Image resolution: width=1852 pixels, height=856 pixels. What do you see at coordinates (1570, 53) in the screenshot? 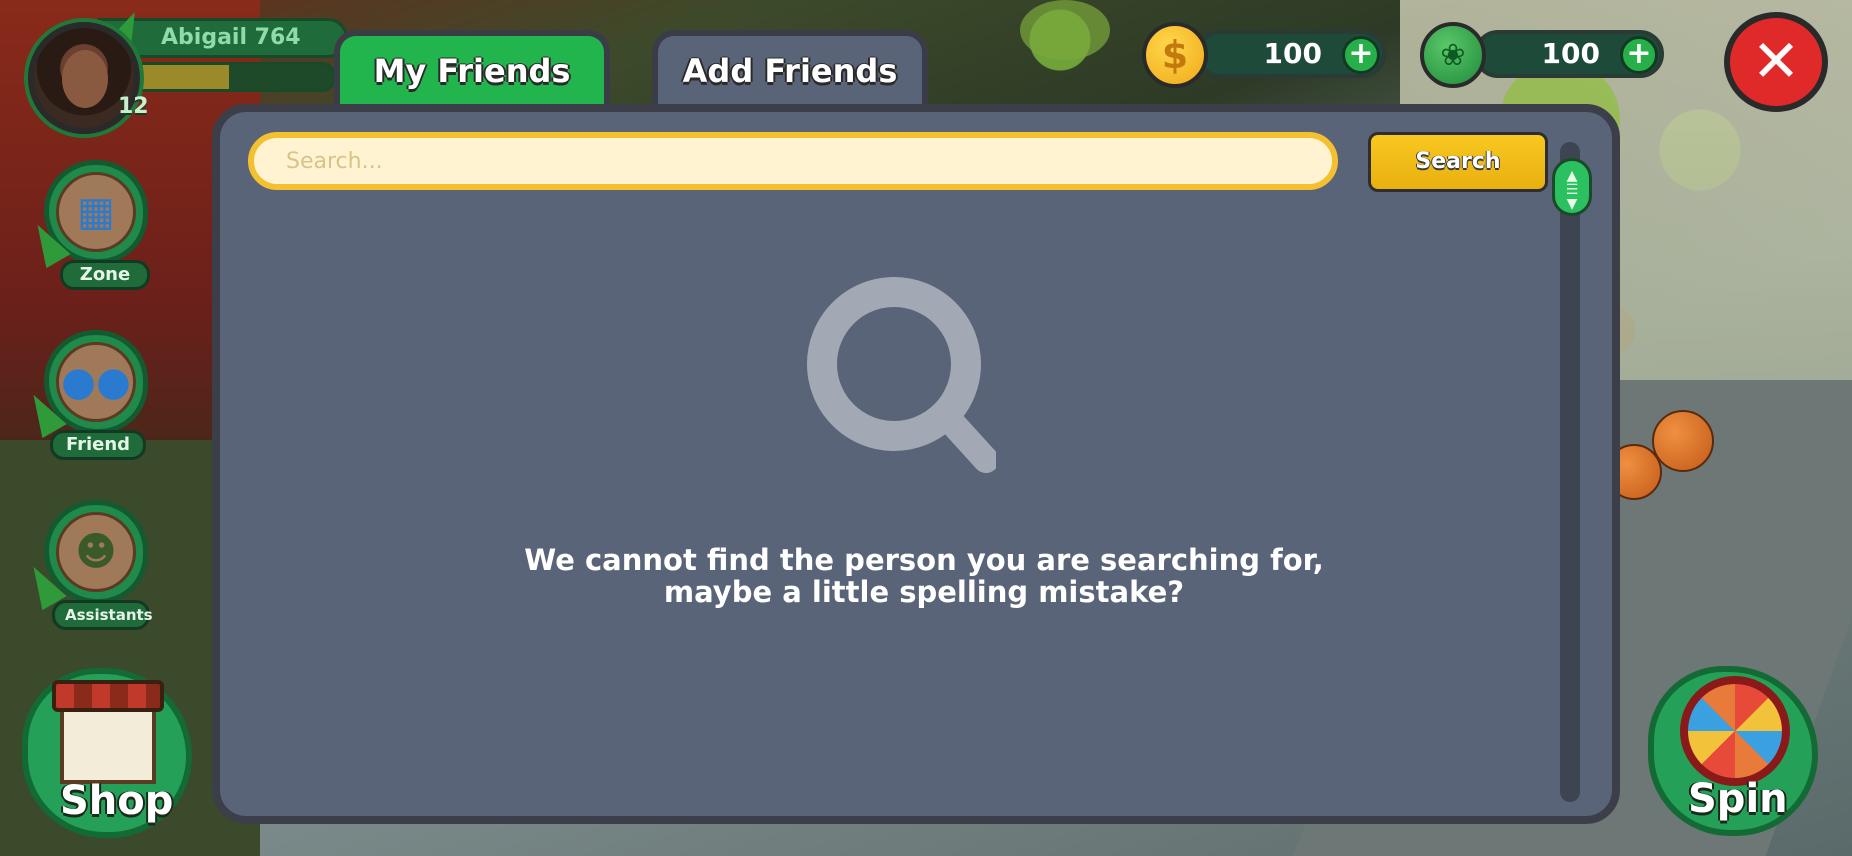
I see `weed-amount: 100` at bounding box center [1570, 53].